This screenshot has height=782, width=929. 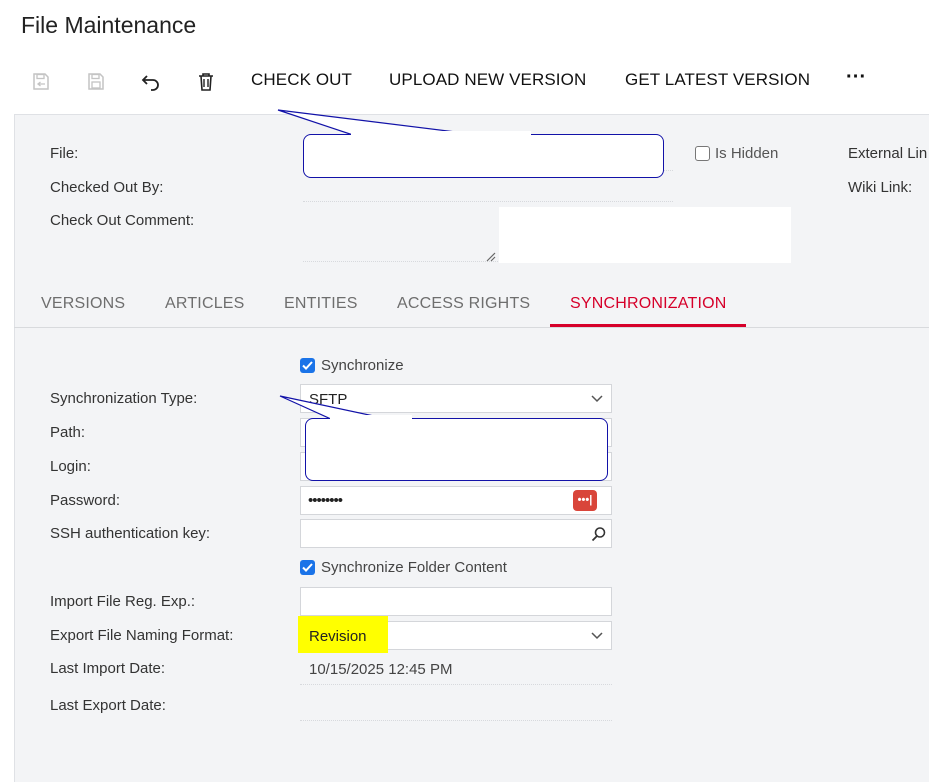 I want to click on file-label: File:, so click(x=64, y=153).